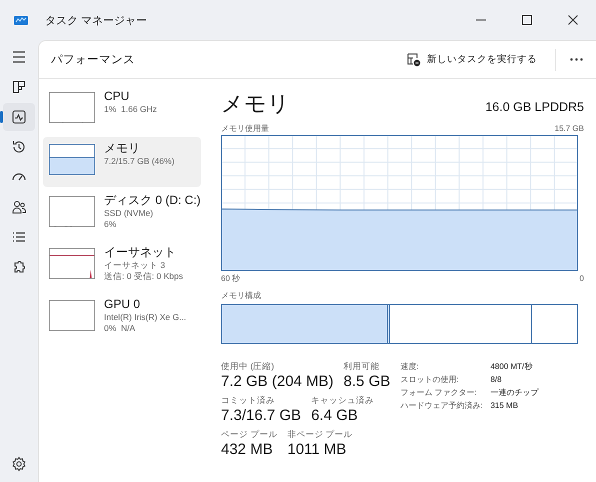 The width and height of the screenshot is (596, 482). I want to click on performance-tab, so click(19, 117).